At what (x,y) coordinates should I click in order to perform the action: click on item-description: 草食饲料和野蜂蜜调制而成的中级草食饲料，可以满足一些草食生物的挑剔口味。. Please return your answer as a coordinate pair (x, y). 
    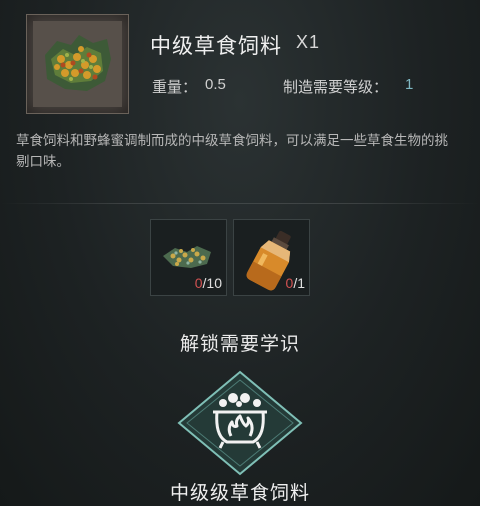
    Looking at the image, I should click on (232, 151).